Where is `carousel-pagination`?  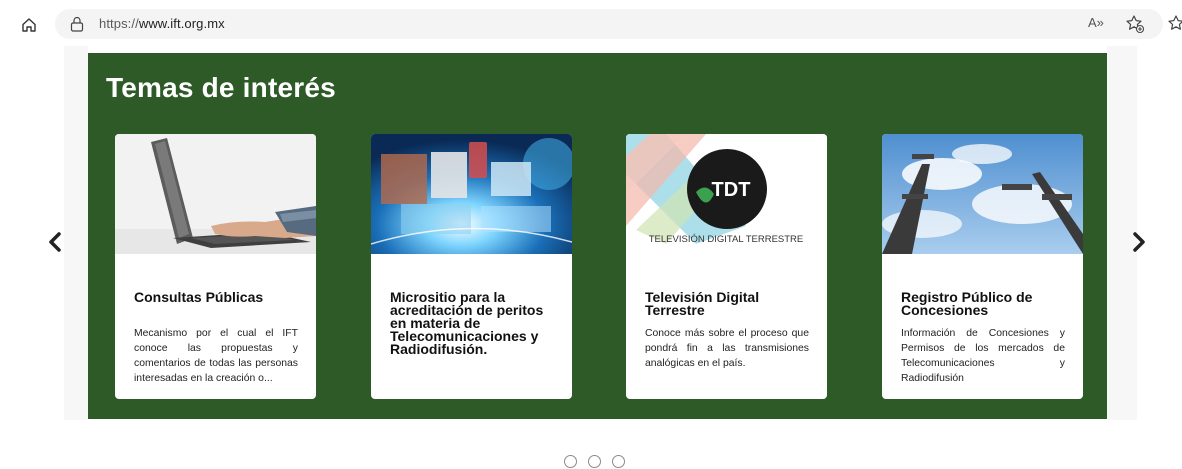 carousel-pagination is located at coordinates (594, 461).